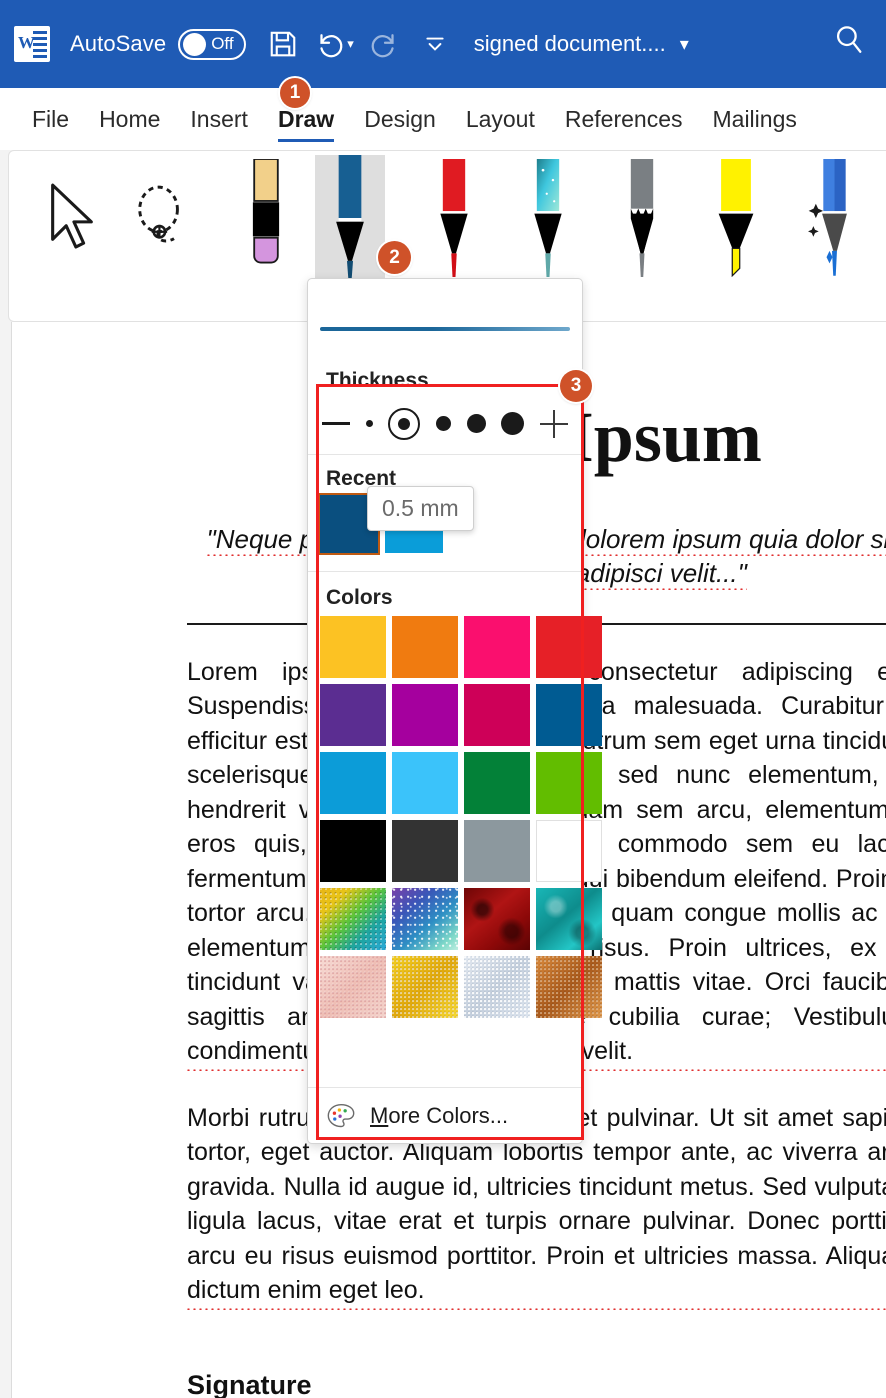  What do you see at coordinates (336, 423) in the screenshot?
I see `decrease-thickness-button` at bounding box center [336, 423].